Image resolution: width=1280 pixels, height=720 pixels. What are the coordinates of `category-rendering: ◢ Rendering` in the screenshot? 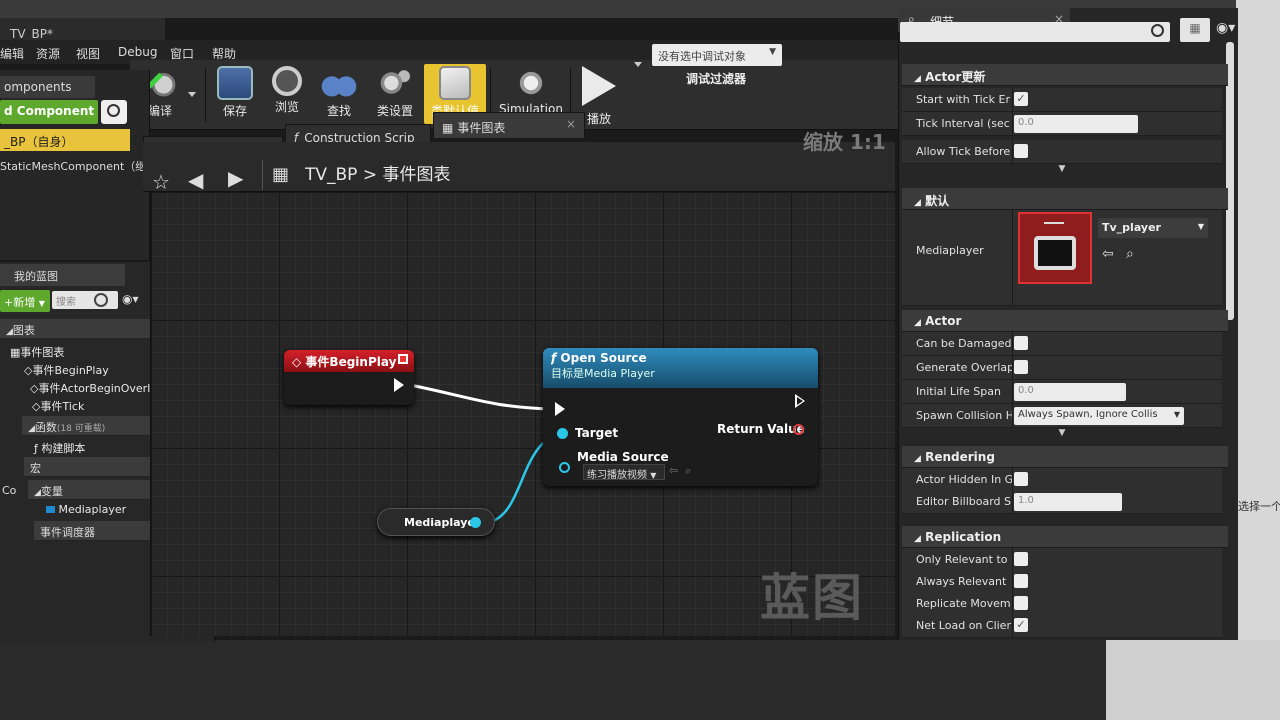 It's located at (1065, 457).